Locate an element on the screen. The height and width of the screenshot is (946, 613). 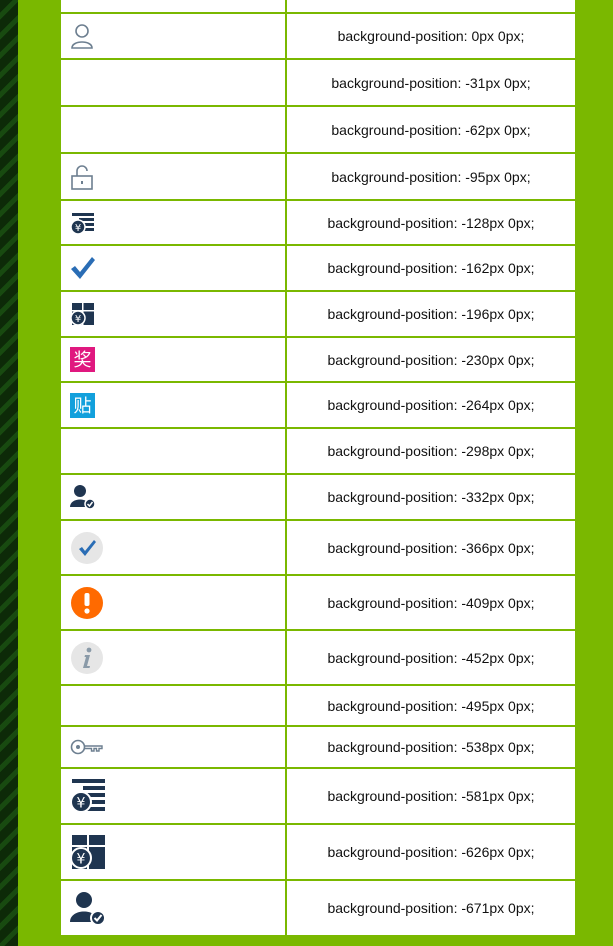
info-circle-icon is located at coordinates (87, 658).